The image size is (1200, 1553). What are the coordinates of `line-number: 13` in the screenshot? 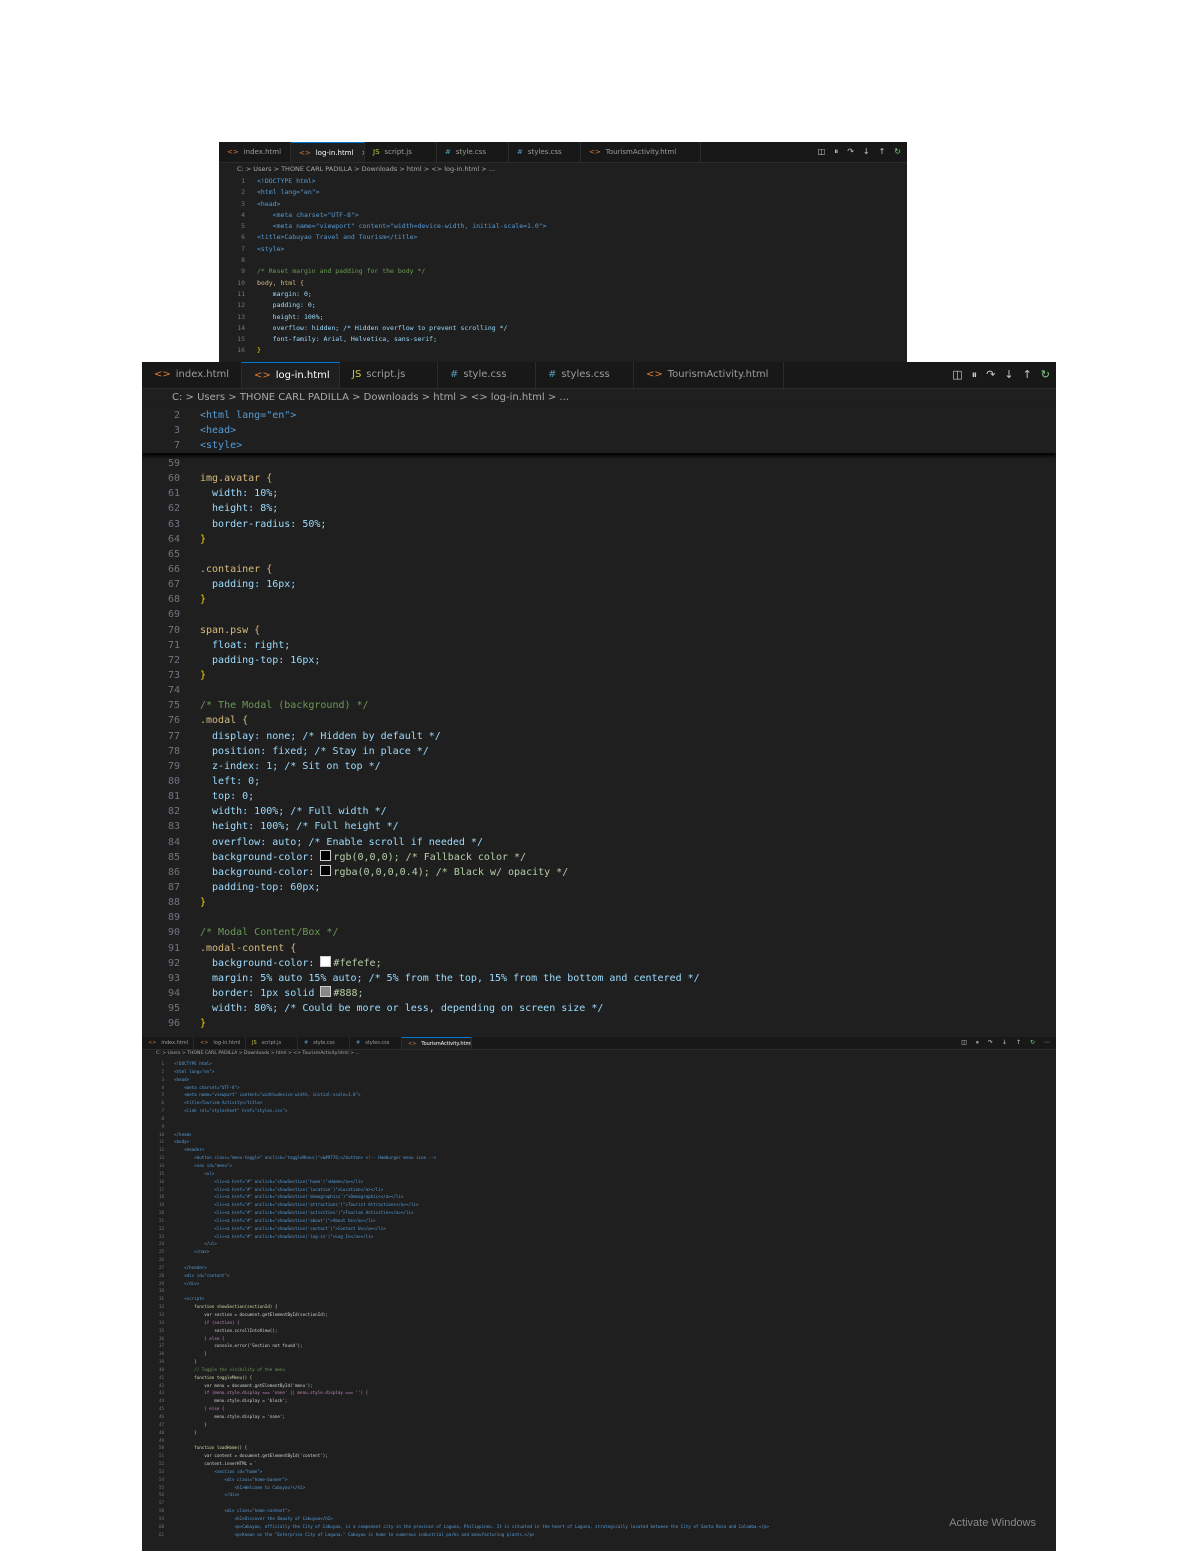 It's located at (241, 316).